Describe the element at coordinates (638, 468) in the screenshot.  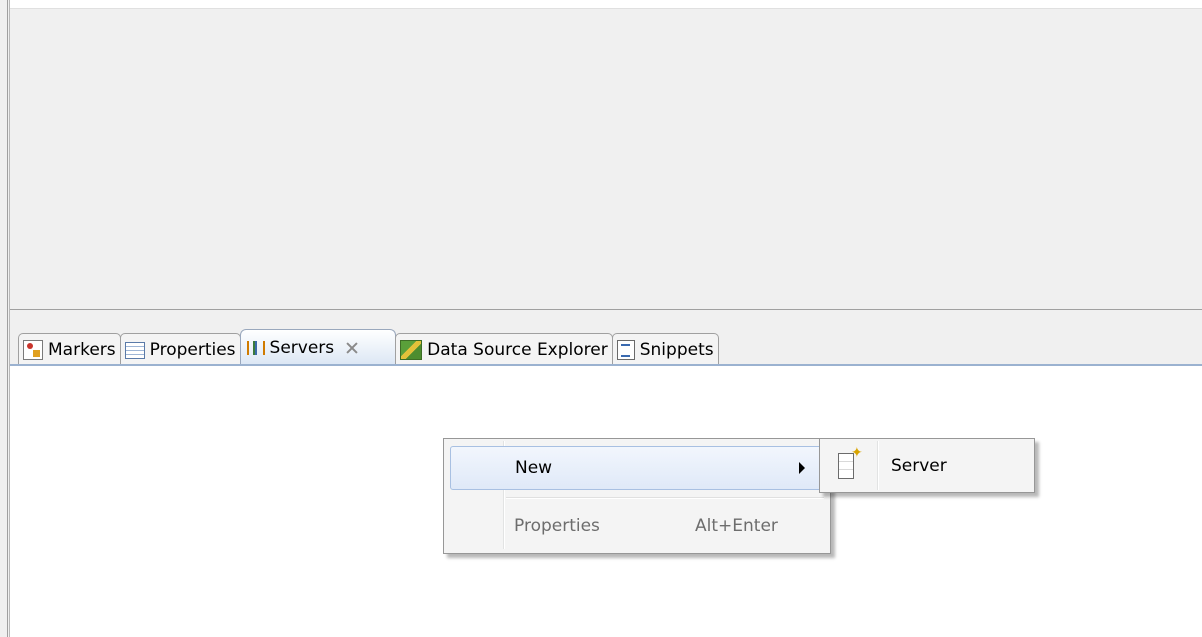
I see `menu-item-new: New` at that location.